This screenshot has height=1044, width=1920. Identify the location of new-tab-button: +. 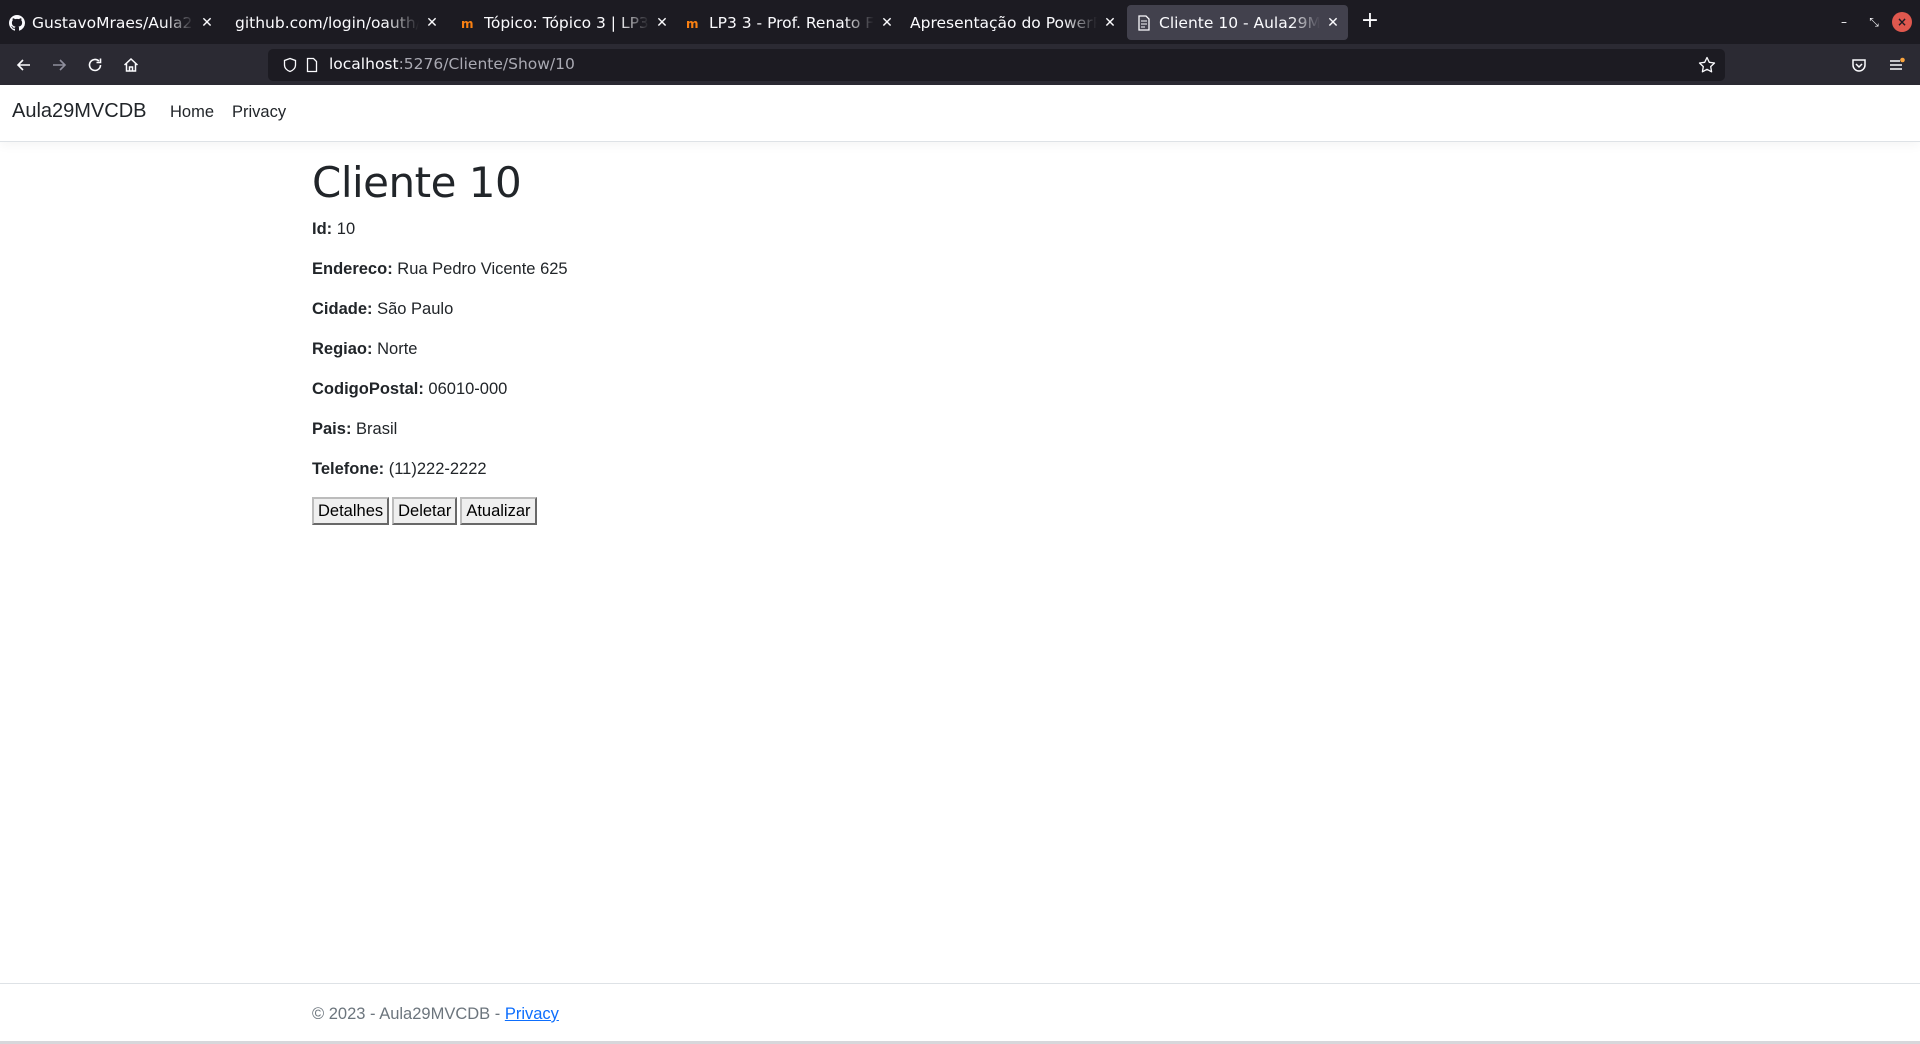
(1370, 22).